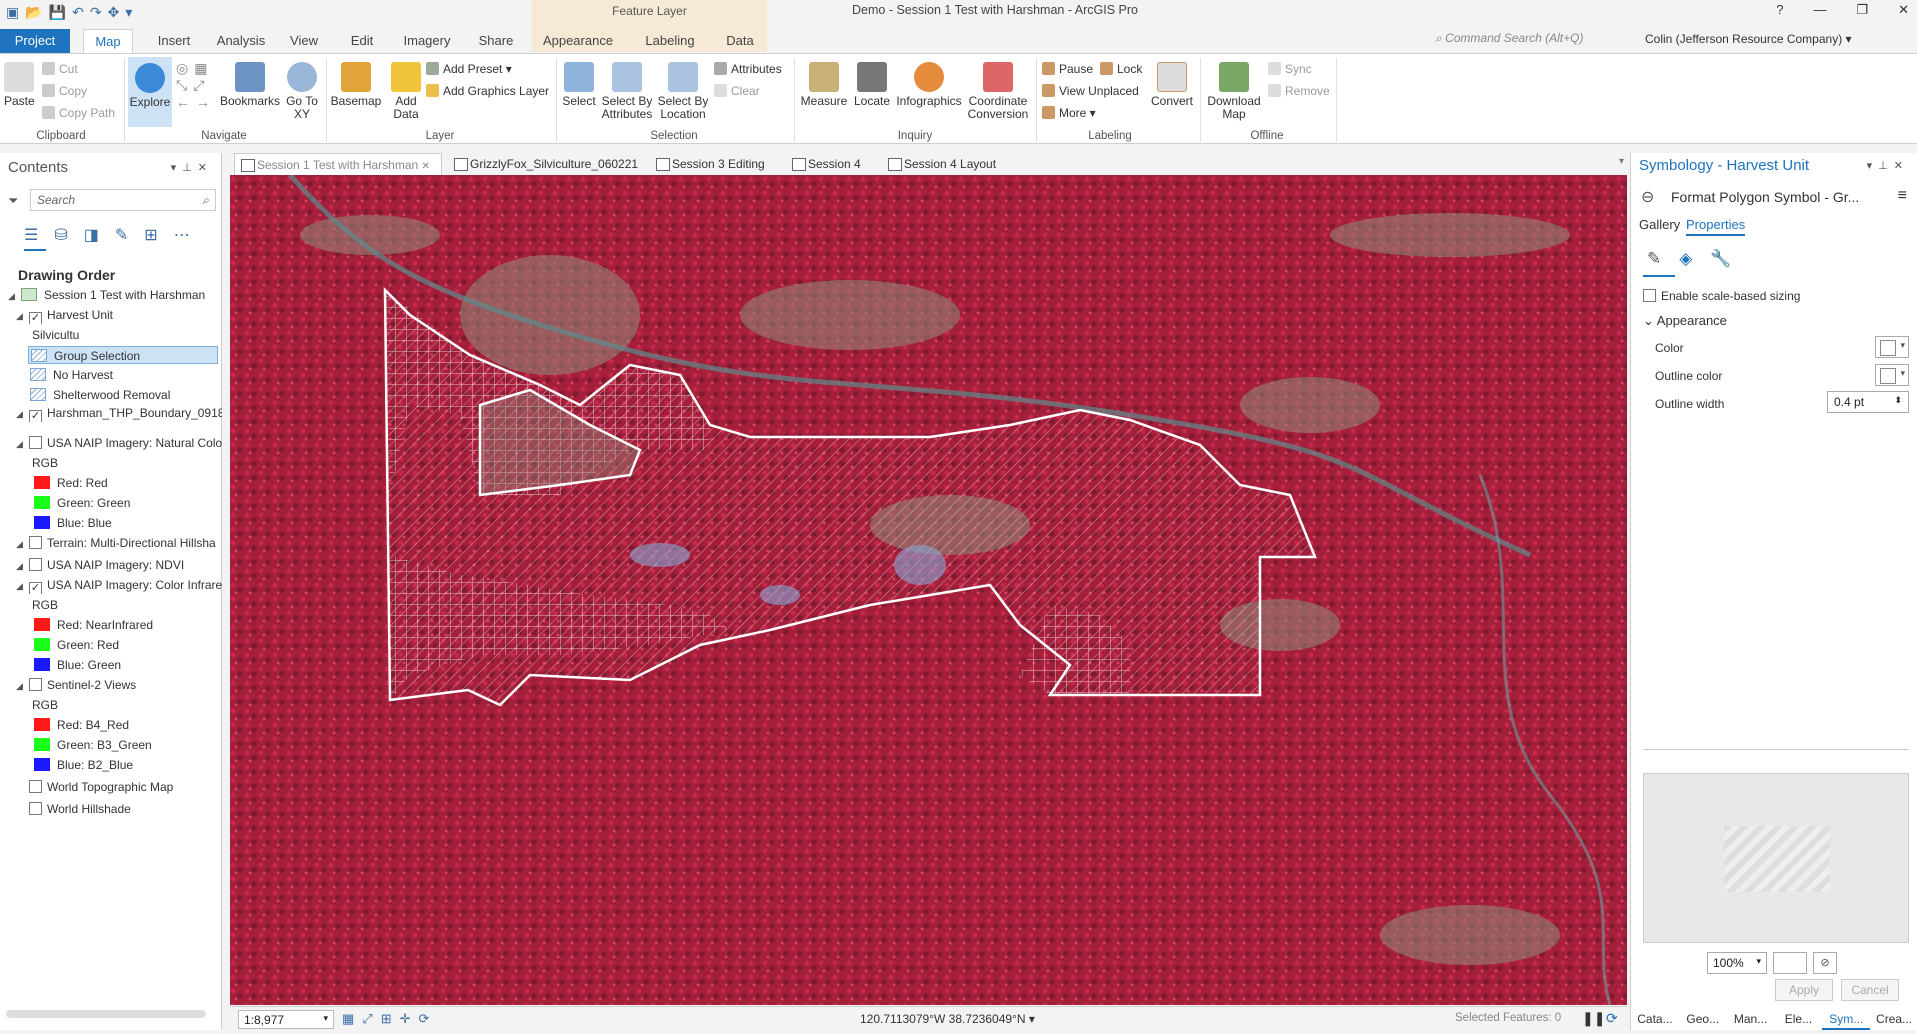  Describe the element at coordinates (111, 565) in the screenshot. I see `layer-item: ◢ USA NAIP Imagery: NDVI` at that location.